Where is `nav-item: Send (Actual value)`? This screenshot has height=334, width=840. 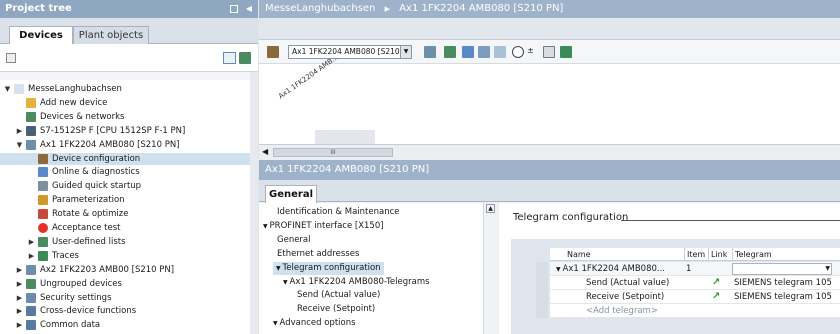 nav-item: Send (Actual value) is located at coordinates (338, 295).